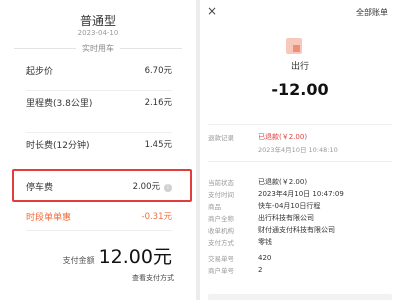 Image resolution: width=400 pixels, height=300 pixels. I want to click on fare-value: 1.45元, so click(158, 145).